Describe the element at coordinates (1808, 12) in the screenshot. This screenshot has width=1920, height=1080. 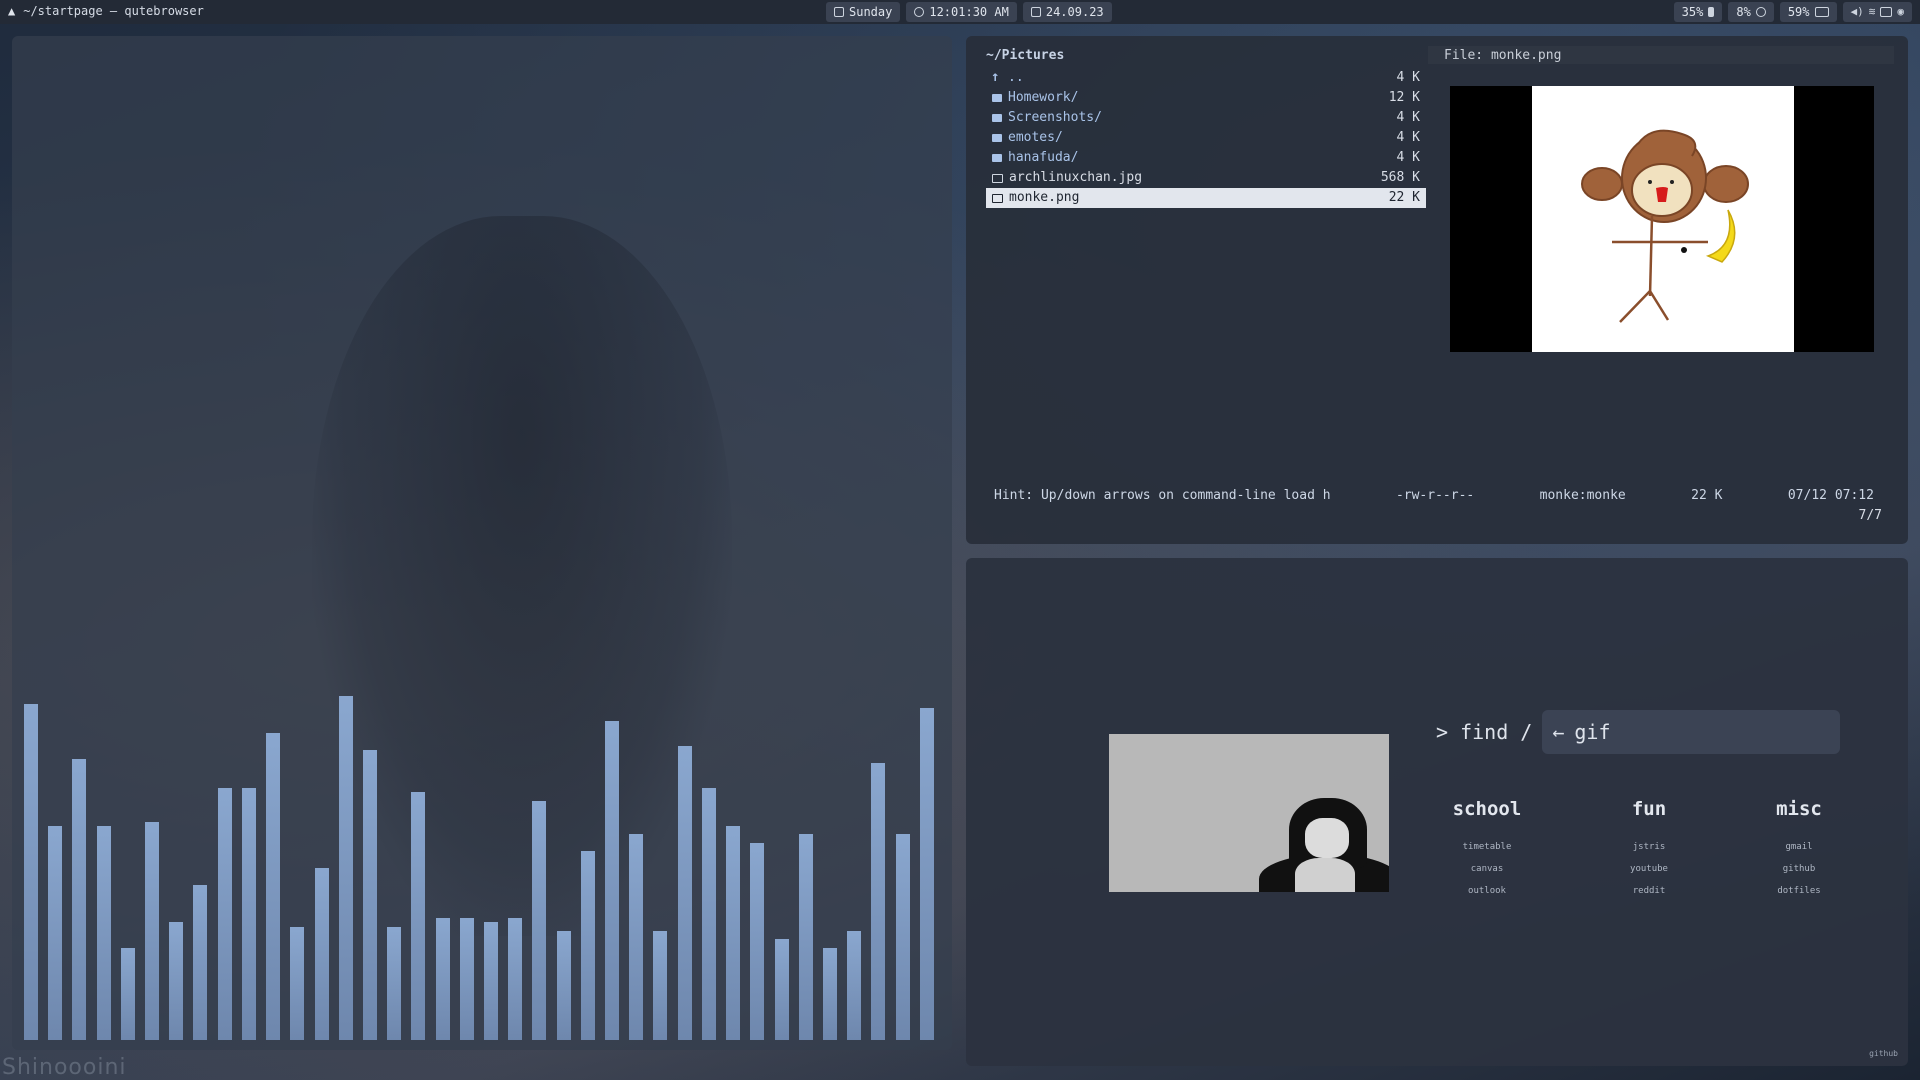
I see `battery-widget: 59%` at that location.